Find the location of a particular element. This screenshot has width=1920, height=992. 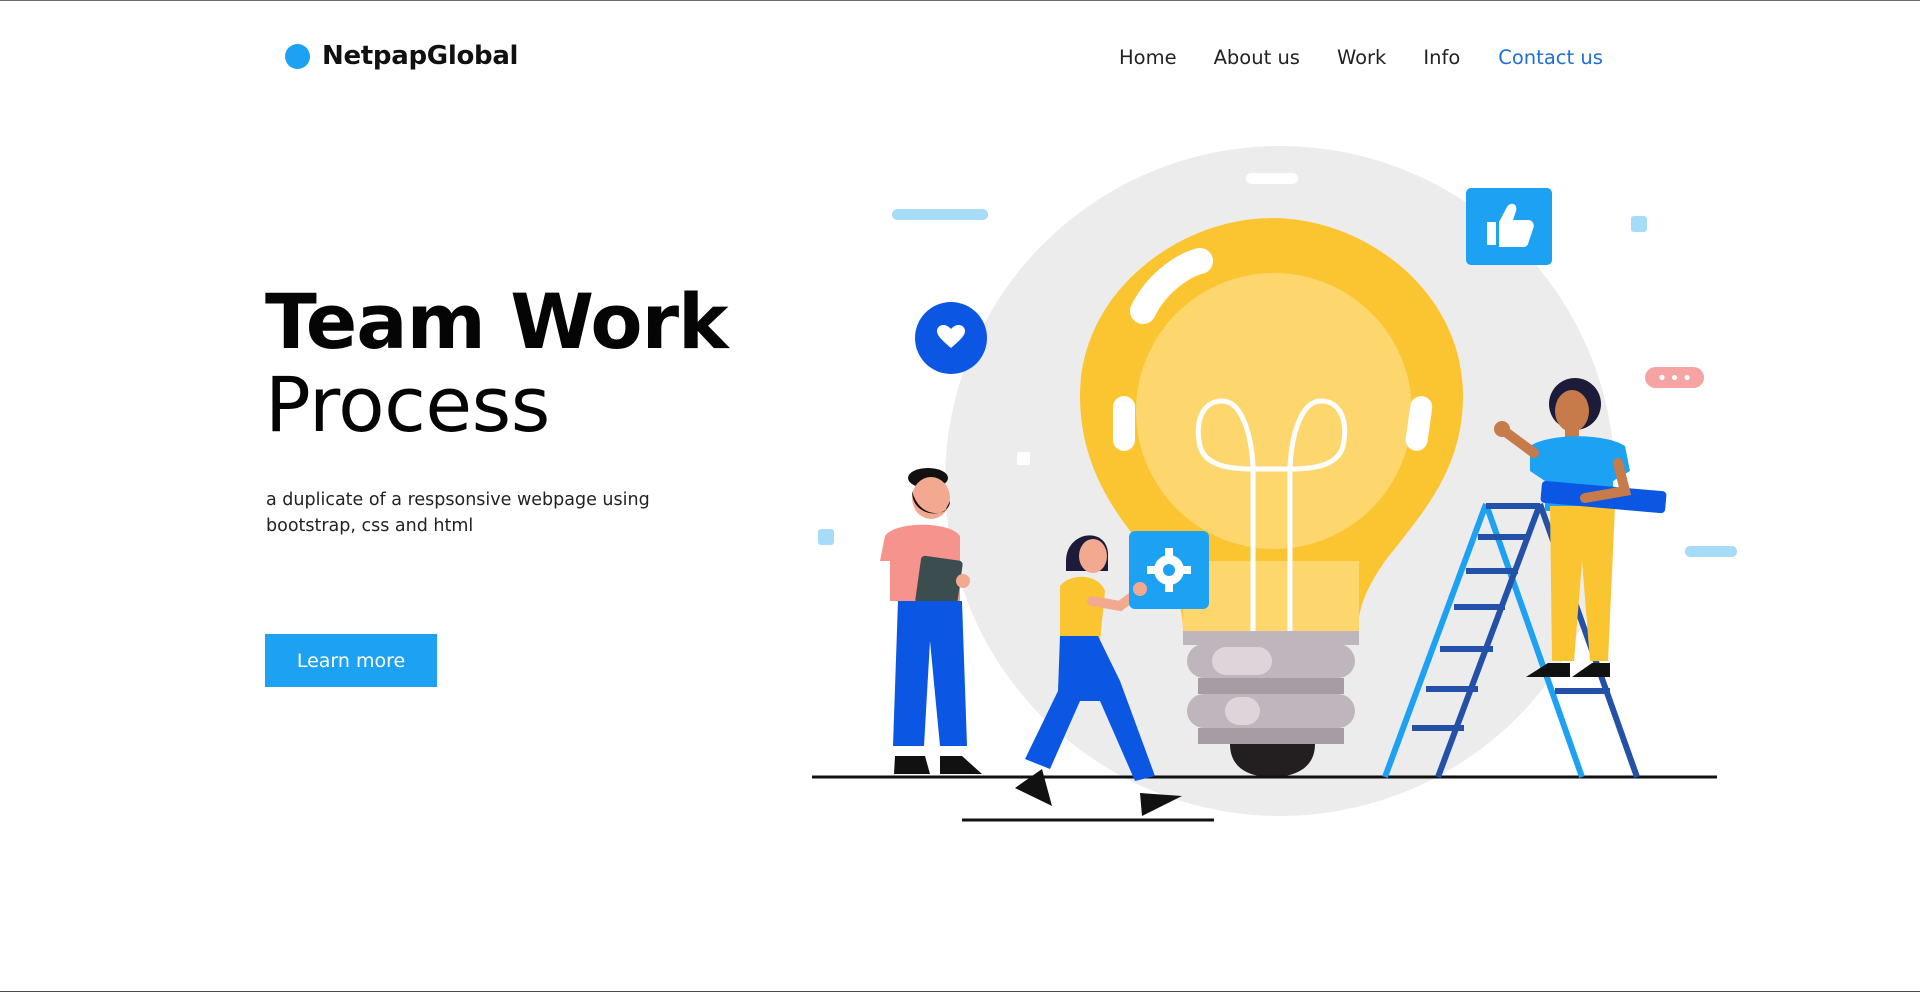

chat-bubble-icon is located at coordinates (1674, 377).